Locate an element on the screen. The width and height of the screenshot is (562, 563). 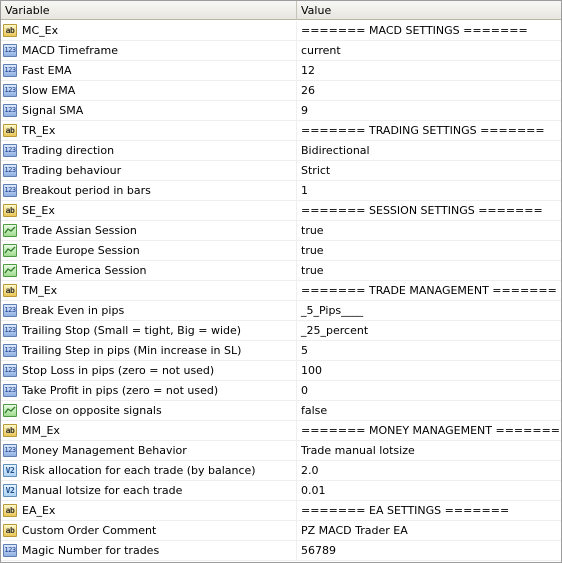
parameter-row: ab TR_Ex ======= TRADING SETTINGS ======= is located at coordinates (281, 131).